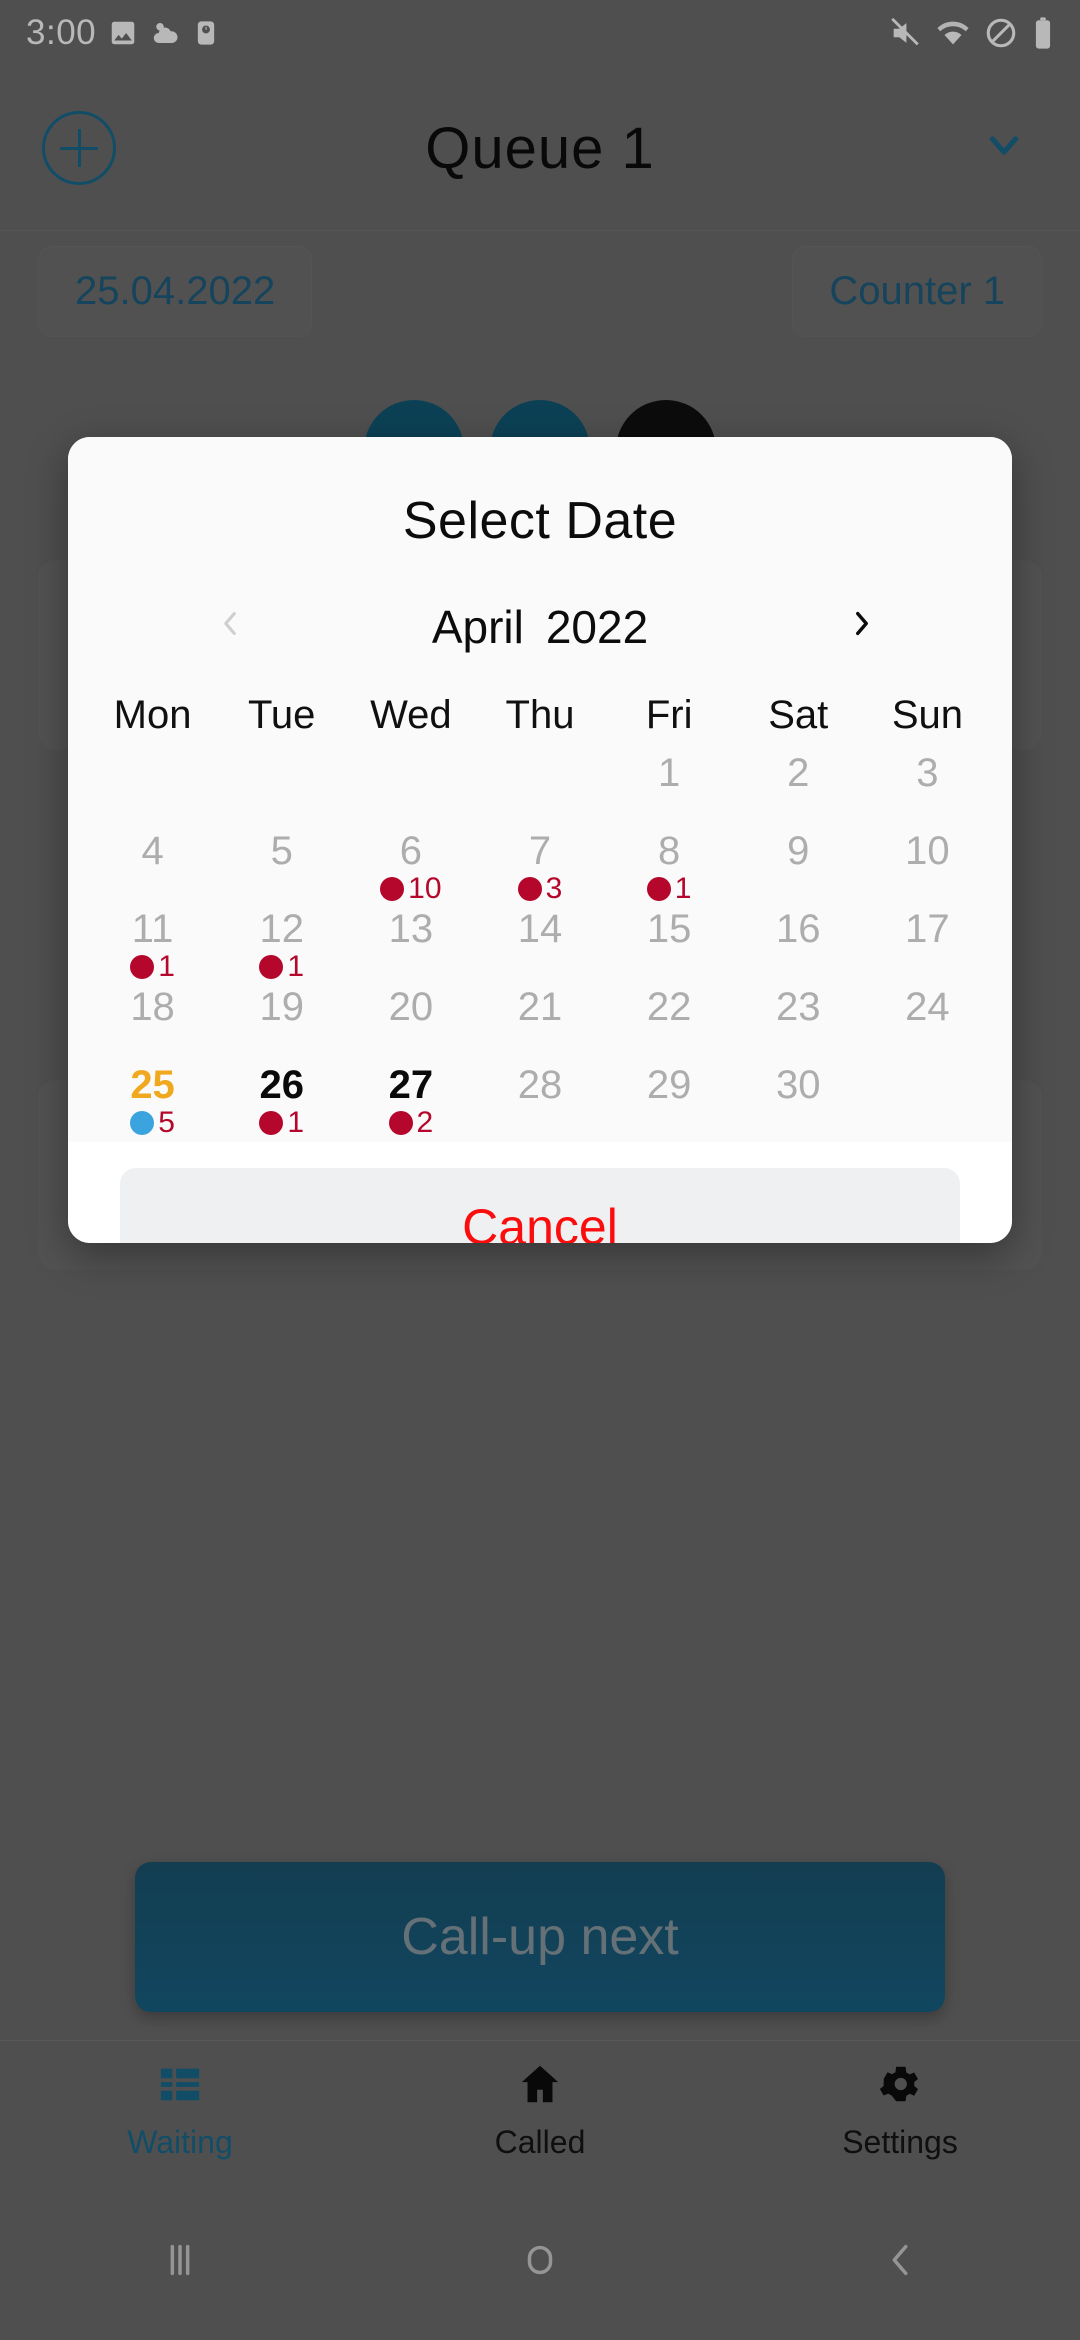 The height and width of the screenshot is (2340, 1080). Describe the element at coordinates (425, 888) in the screenshot. I see `badge-count: 10` at that location.